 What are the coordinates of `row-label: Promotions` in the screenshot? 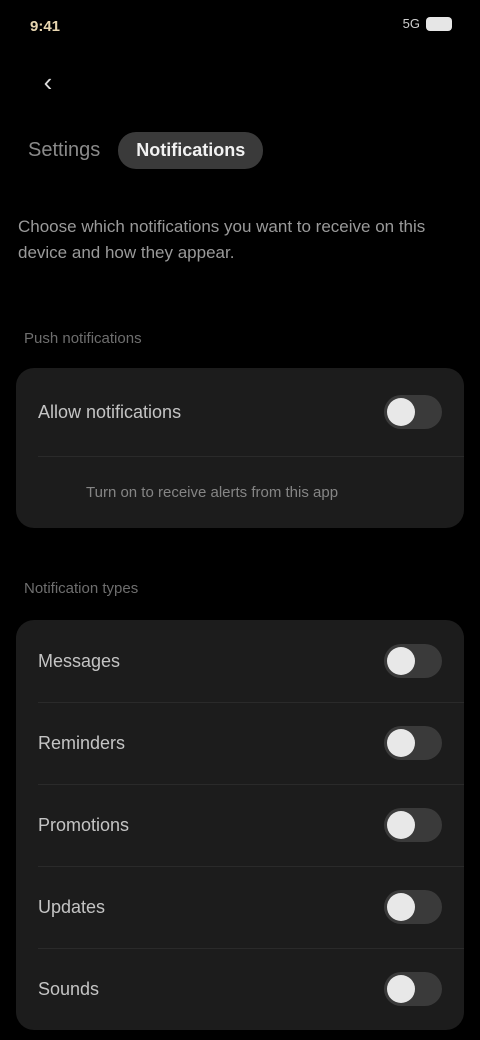 It's located at (84, 824).